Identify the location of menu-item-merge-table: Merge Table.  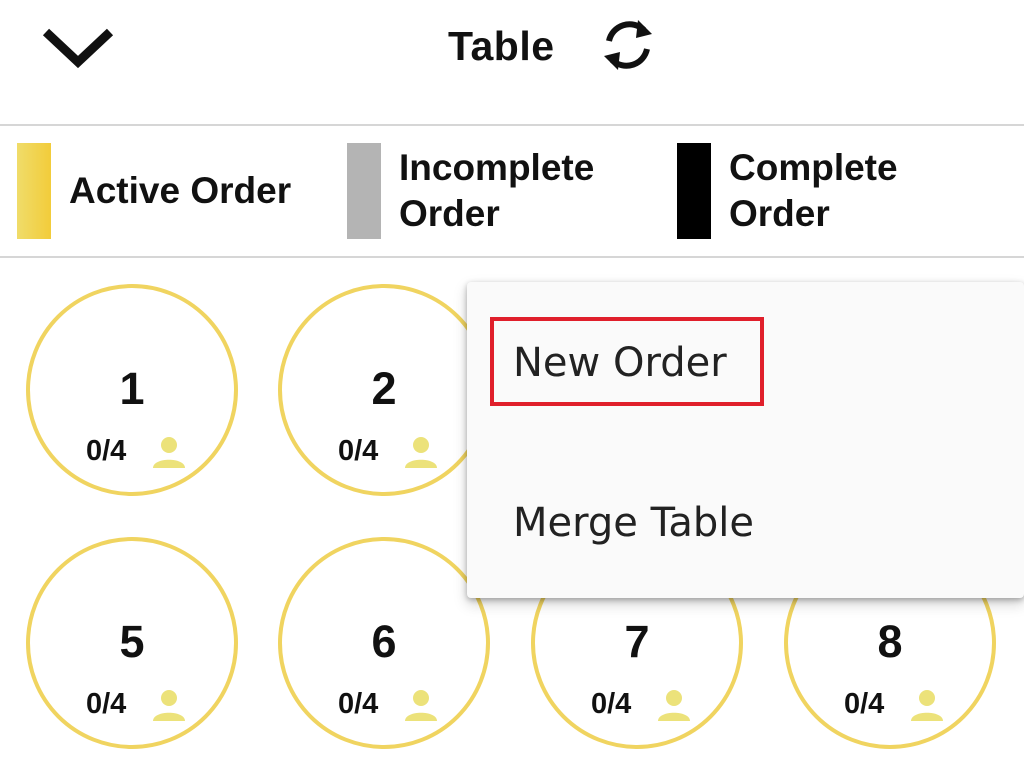
(745, 527).